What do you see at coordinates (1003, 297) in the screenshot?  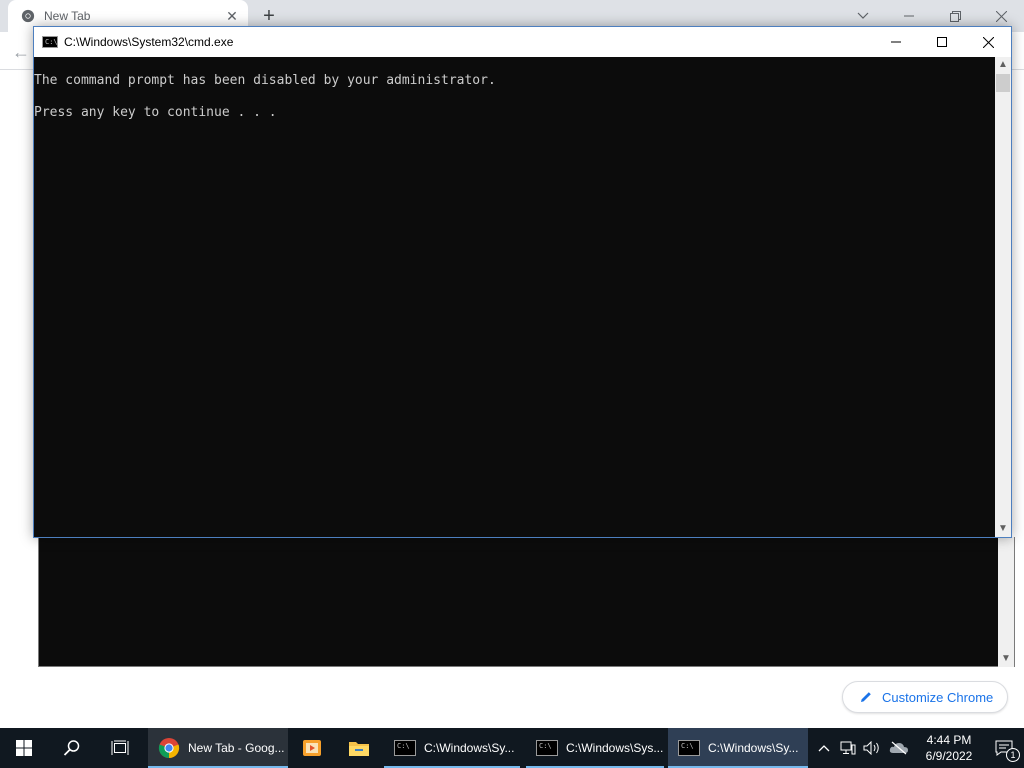 I see `cmd-vertical-scrollbar: ▲ ▼` at bounding box center [1003, 297].